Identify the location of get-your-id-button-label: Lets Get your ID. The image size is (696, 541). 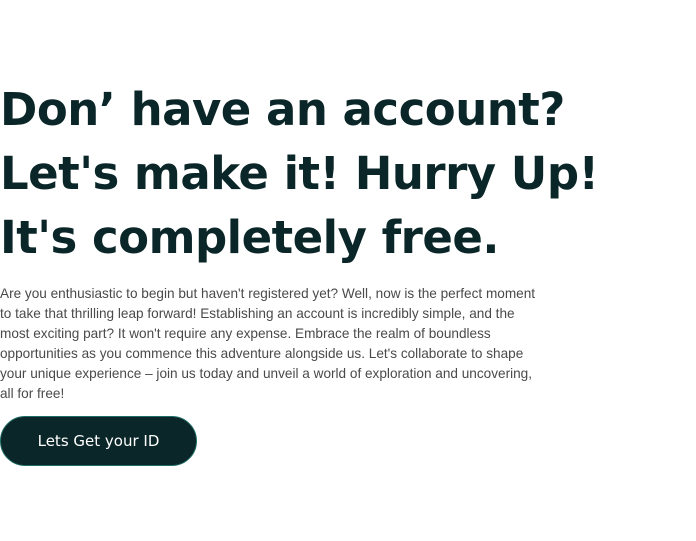
(98, 441).